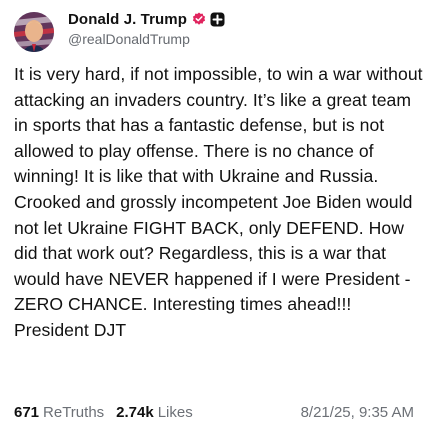  I want to click on author-name-row: Donald J. Trump, so click(146, 19).